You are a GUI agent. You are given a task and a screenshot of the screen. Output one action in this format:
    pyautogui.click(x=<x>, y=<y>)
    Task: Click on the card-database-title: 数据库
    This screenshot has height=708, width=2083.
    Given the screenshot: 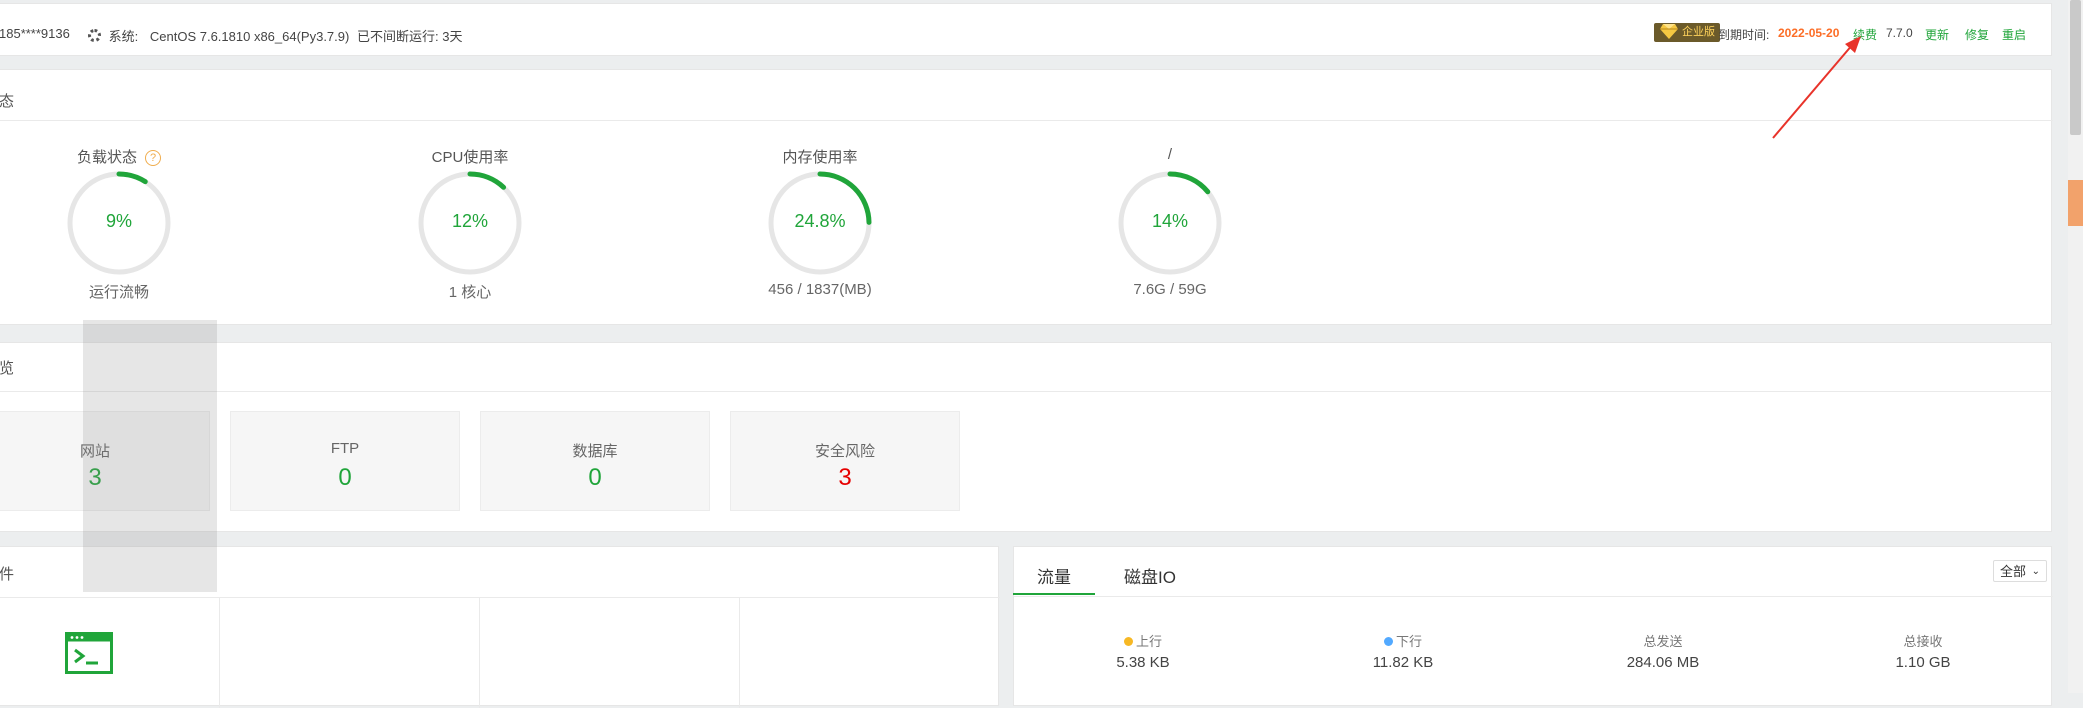 What is the action you would take?
    pyautogui.click(x=595, y=451)
    